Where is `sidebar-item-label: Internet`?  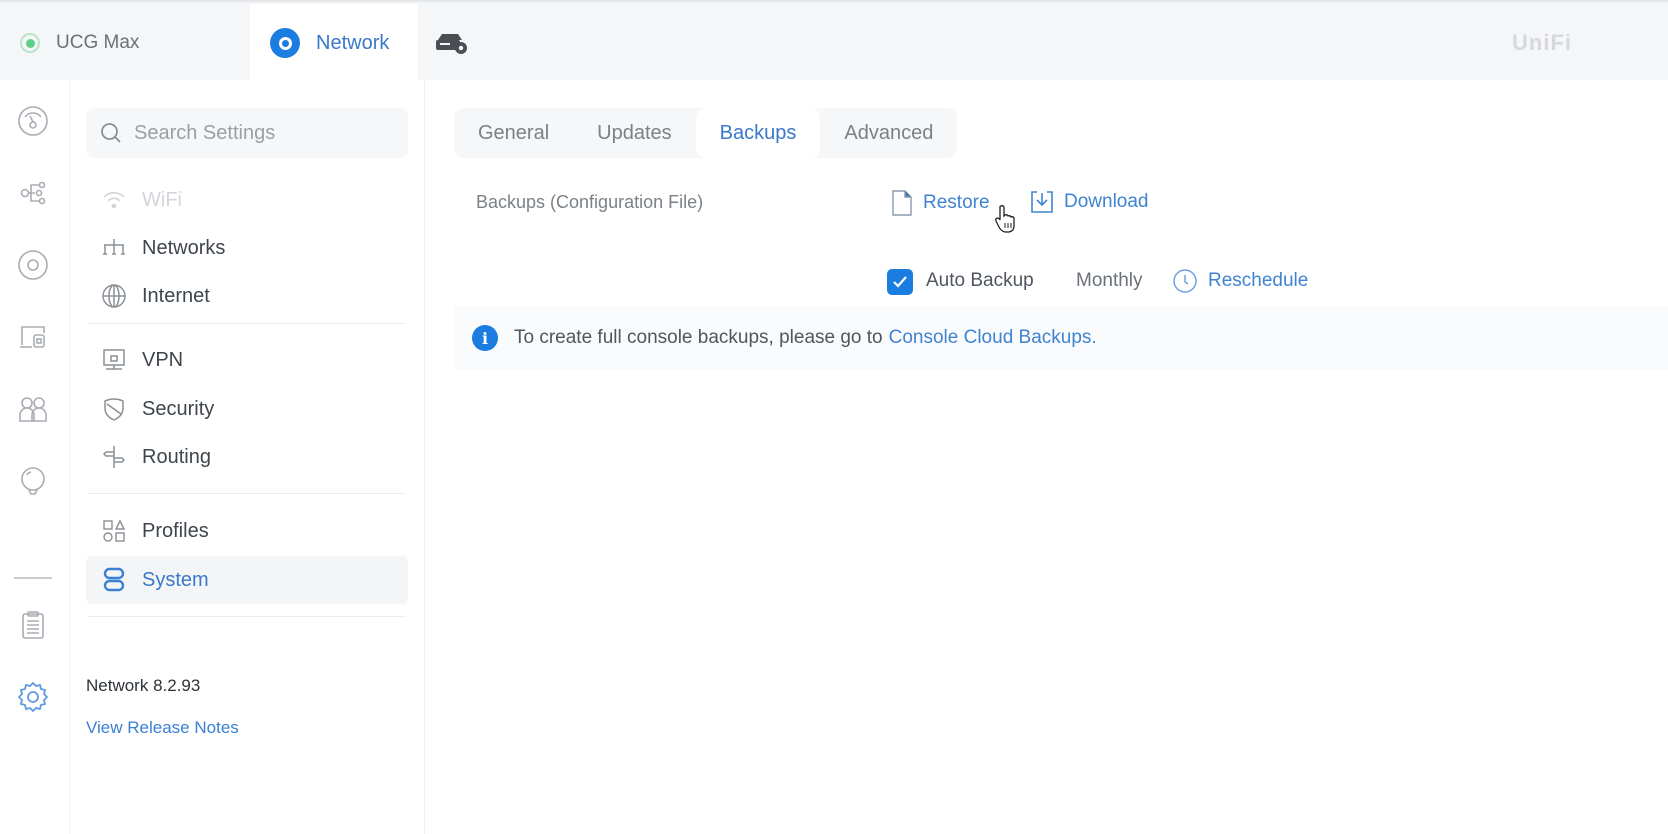
sidebar-item-label: Internet is located at coordinates (176, 295).